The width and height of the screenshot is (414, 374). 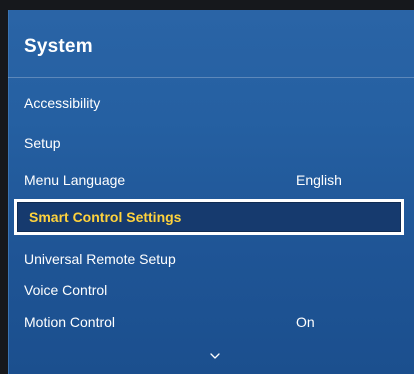 I want to click on menu-item-motion-control: Motion Control On, so click(x=214, y=322).